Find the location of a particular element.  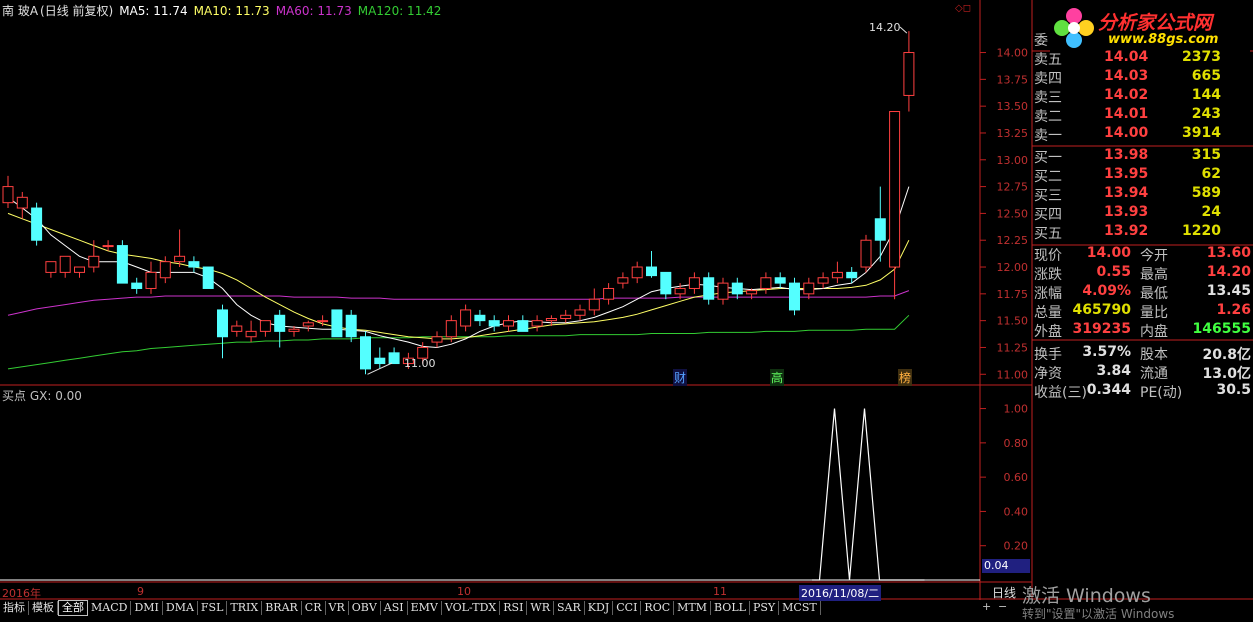

tab-obv: OBV is located at coordinates (364, 608).